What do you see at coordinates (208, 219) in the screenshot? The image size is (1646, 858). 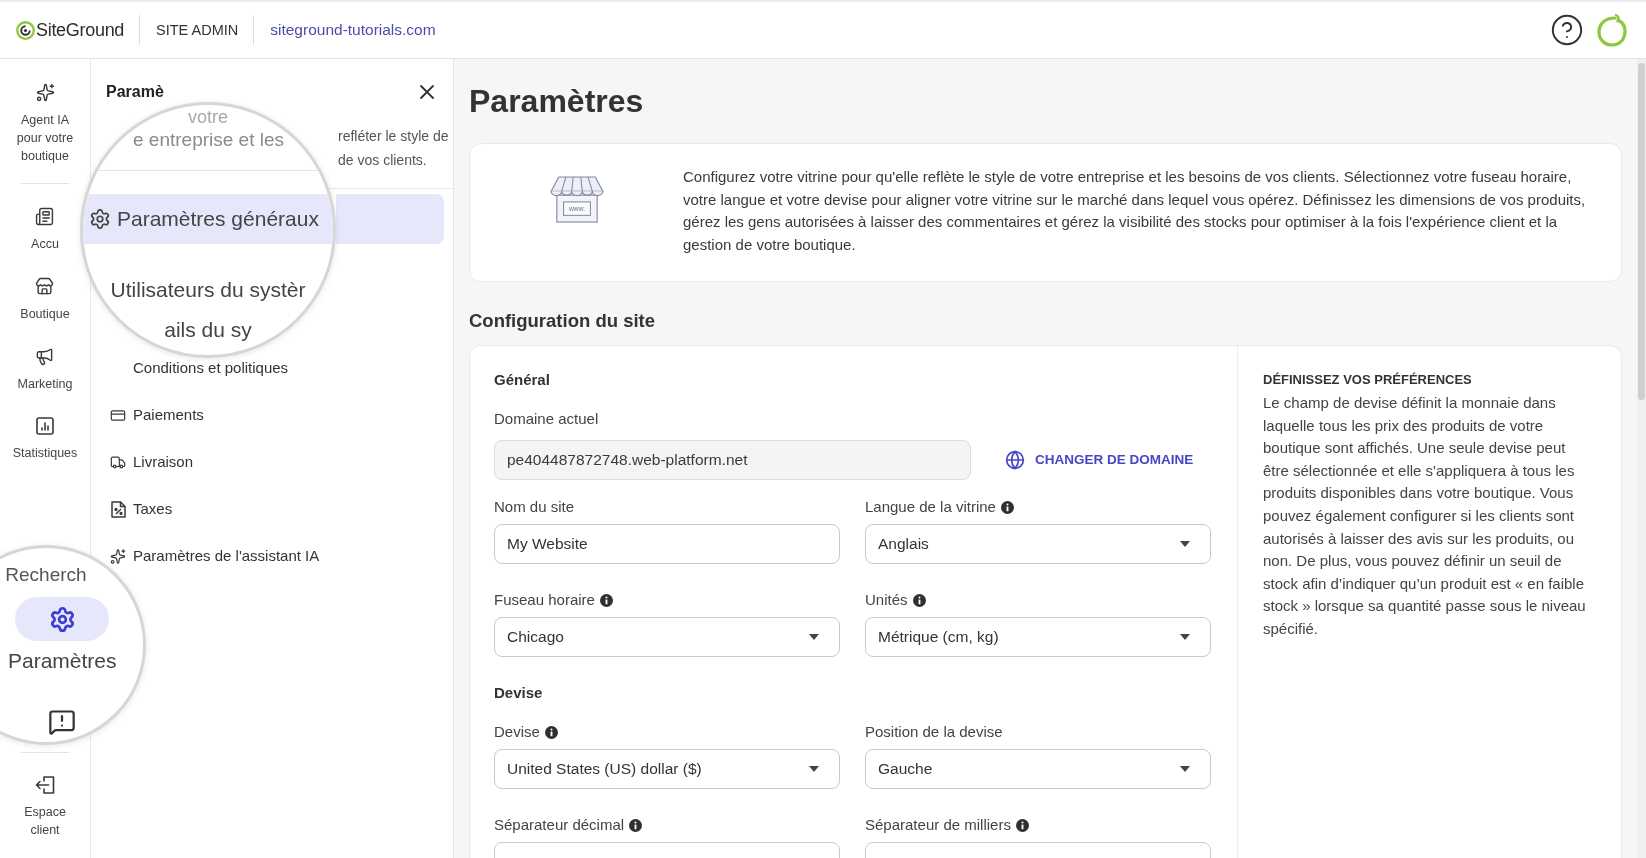 I see `menu-item: Paramètres généraux` at bounding box center [208, 219].